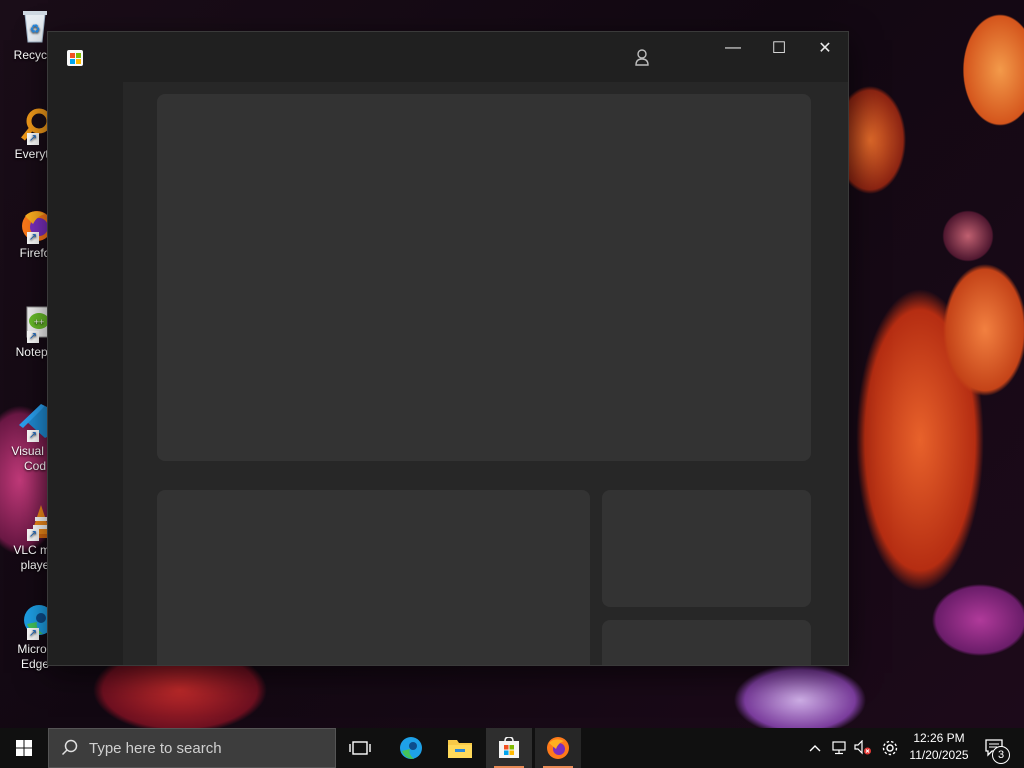 The width and height of the screenshot is (1024, 768). I want to click on clock-date: 11/20/2025, so click(939, 755).